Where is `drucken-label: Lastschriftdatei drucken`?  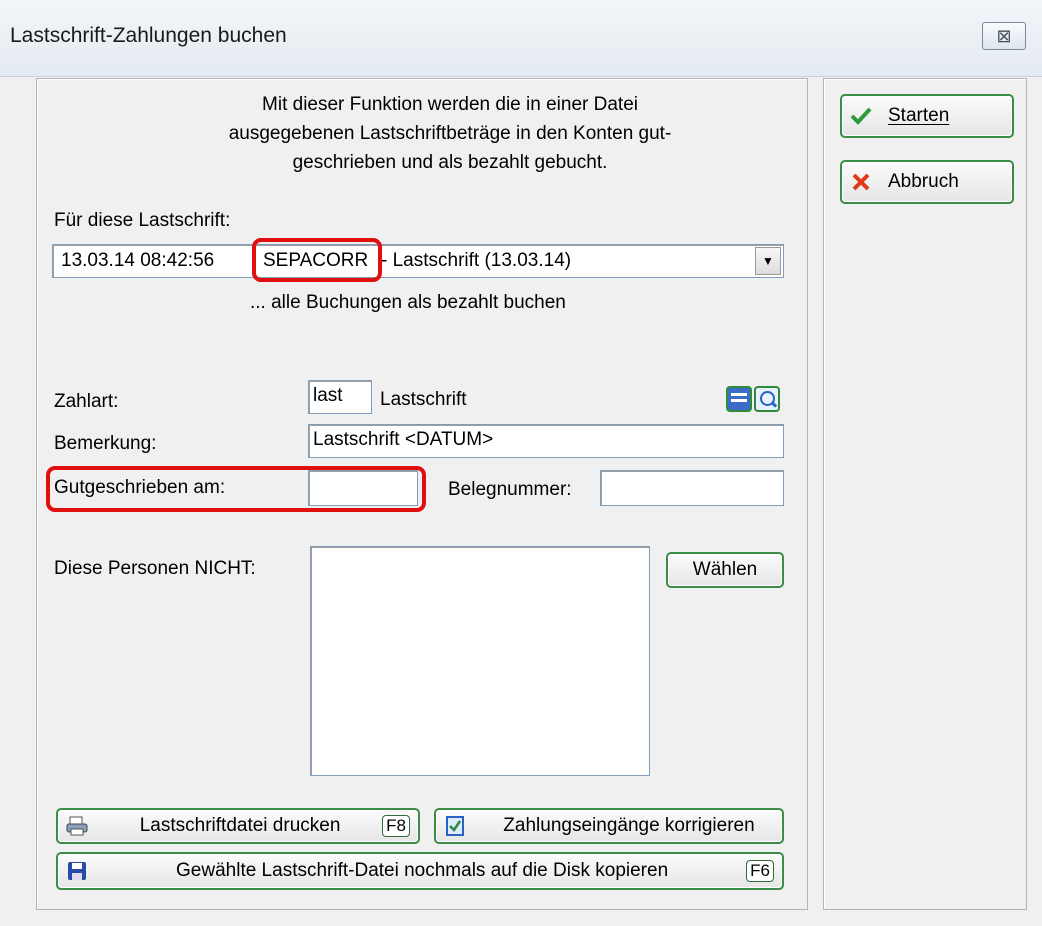
drucken-label: Lastschriftdatei drucken is located at coordinates (240, 825).